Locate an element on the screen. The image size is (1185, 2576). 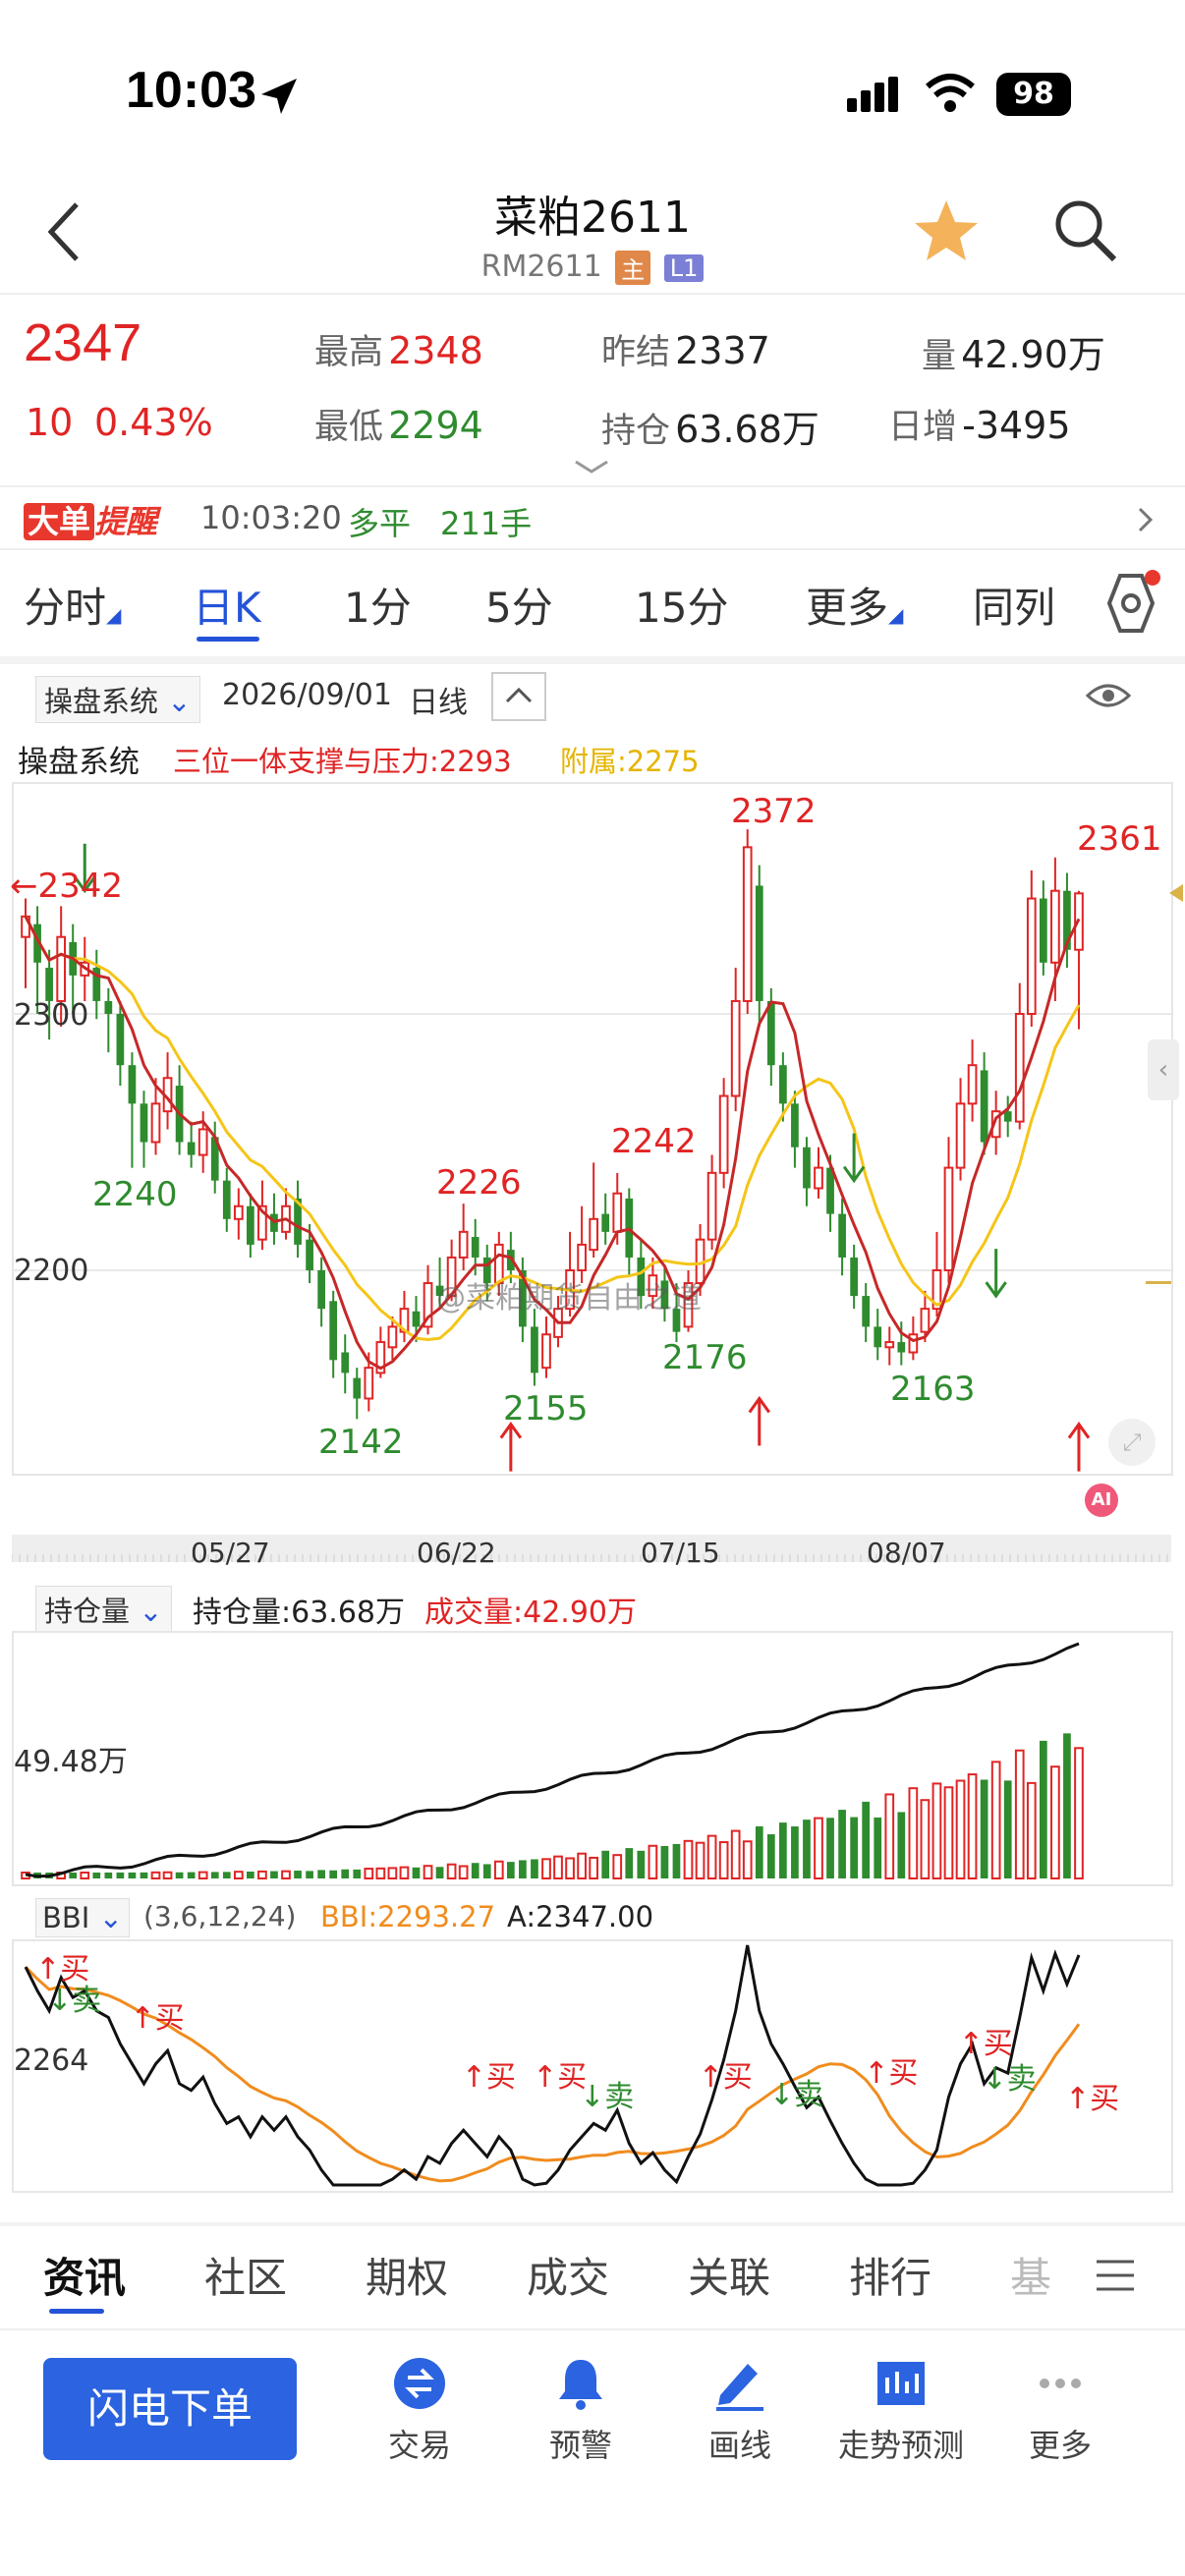
volume-label: 成交量:42.90万 is located at coordinates (530, 1613).